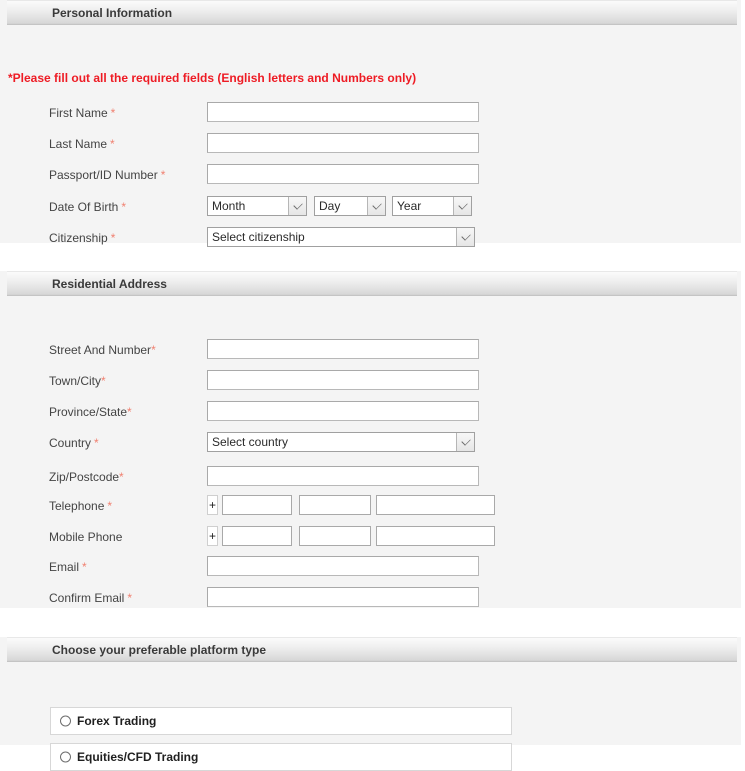  What do you see at coordinates (88, 207) in the screenshot?
I see `date-of-birth-label: Date Of Birth *` at bounding box center [88, 207].